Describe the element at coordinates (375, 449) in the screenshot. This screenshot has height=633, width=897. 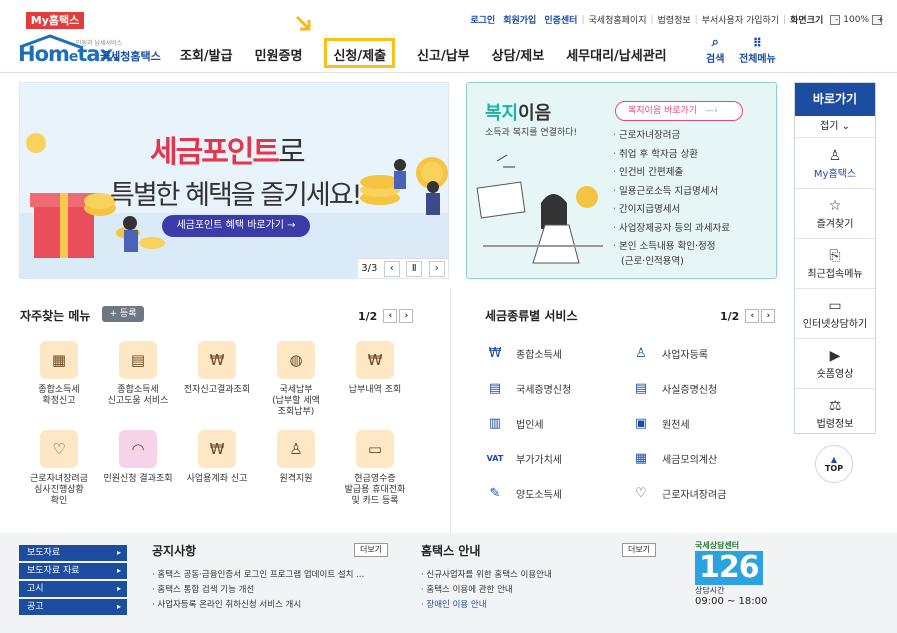
I see `receipt-card-icon: ▭` at that location.